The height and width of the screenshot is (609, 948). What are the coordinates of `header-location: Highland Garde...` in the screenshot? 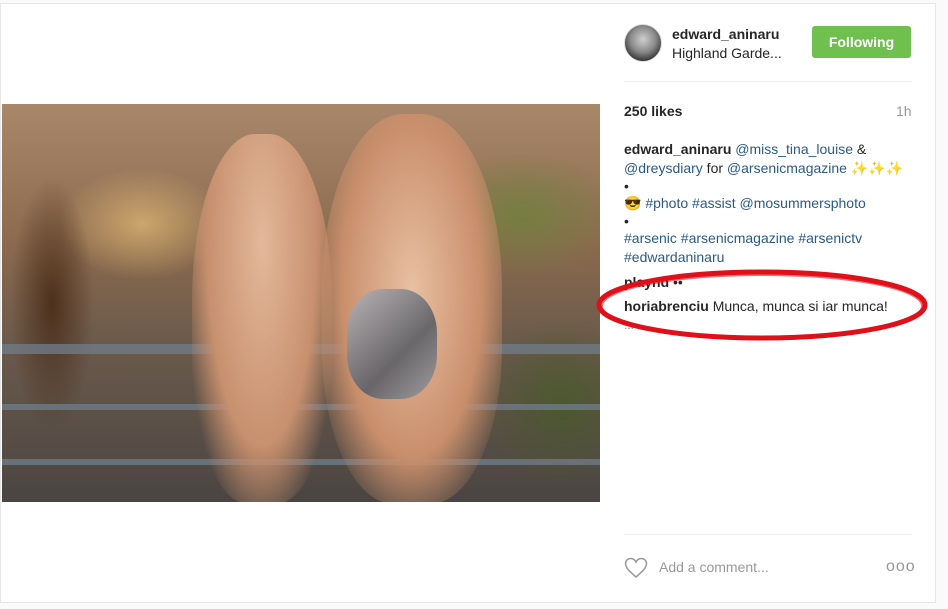 It's located at (731, 53).